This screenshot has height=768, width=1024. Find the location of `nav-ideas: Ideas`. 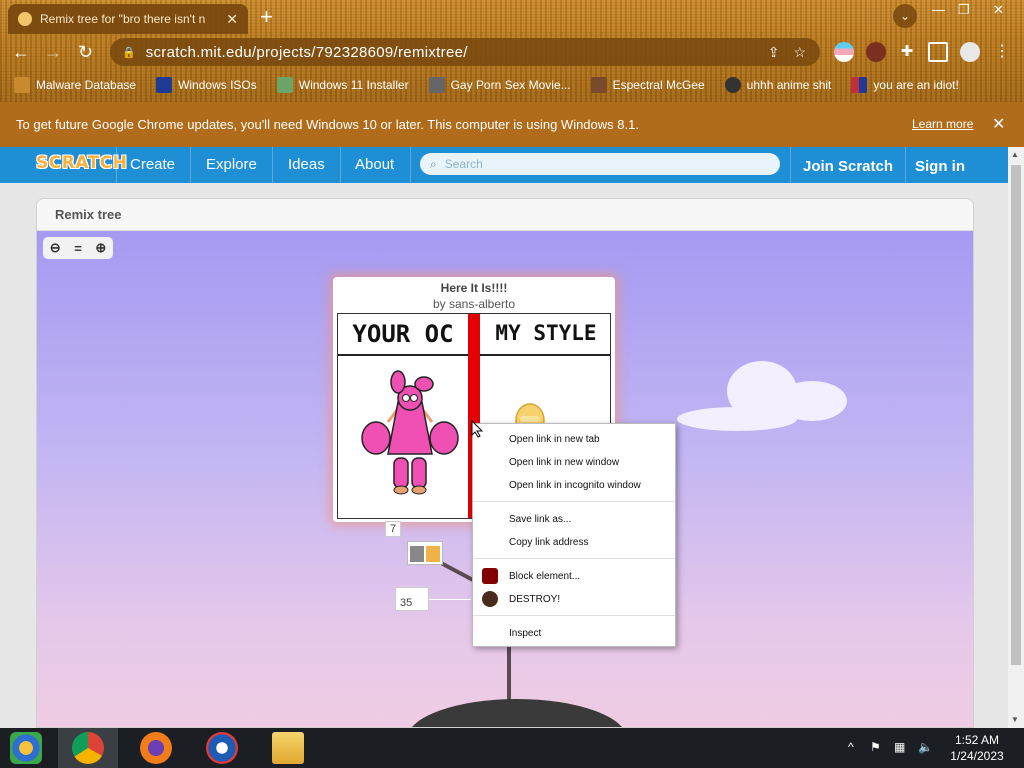

nav-ideas: Ideas is located at coordinates (306, 164).